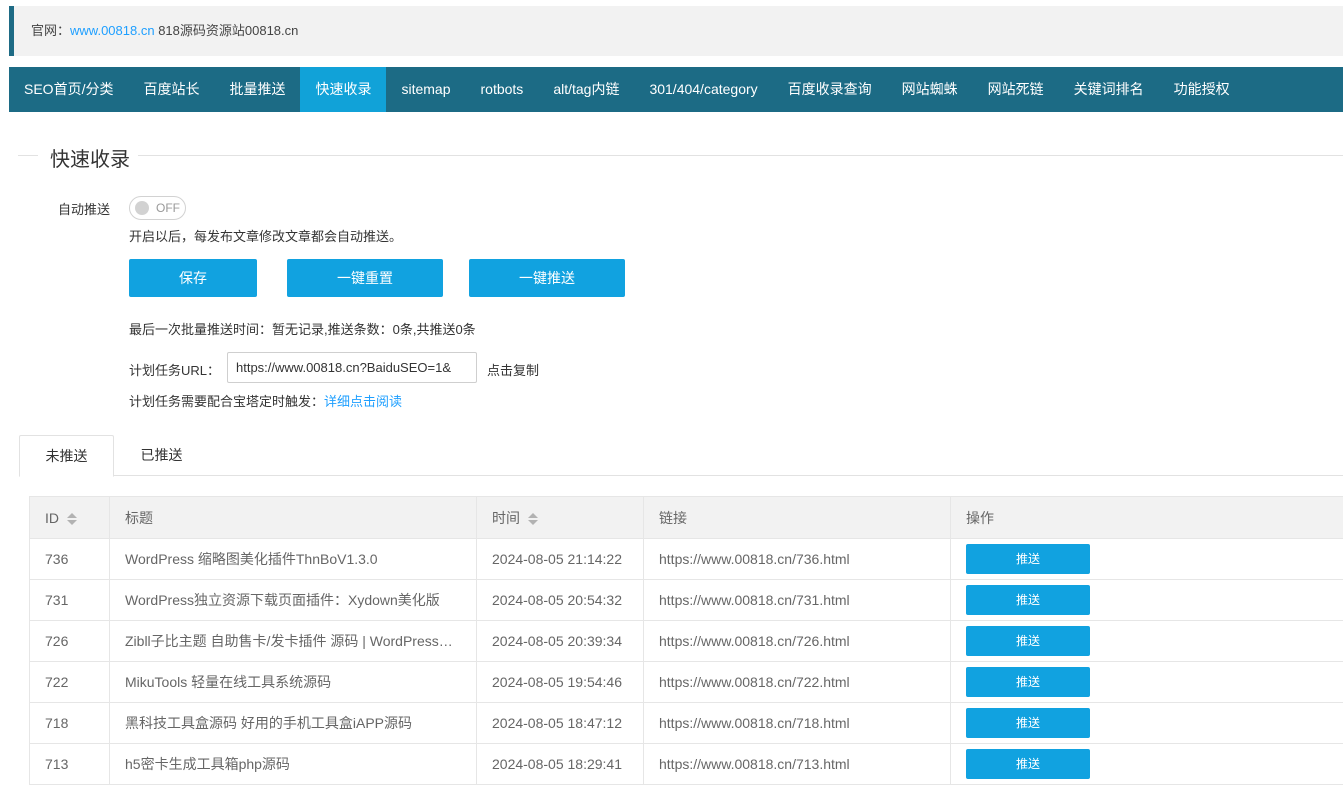  What do you see at coordinates (506, 517) in the screenshot?
I see `time-header-label: 时间` at bounding box center [506, 517].